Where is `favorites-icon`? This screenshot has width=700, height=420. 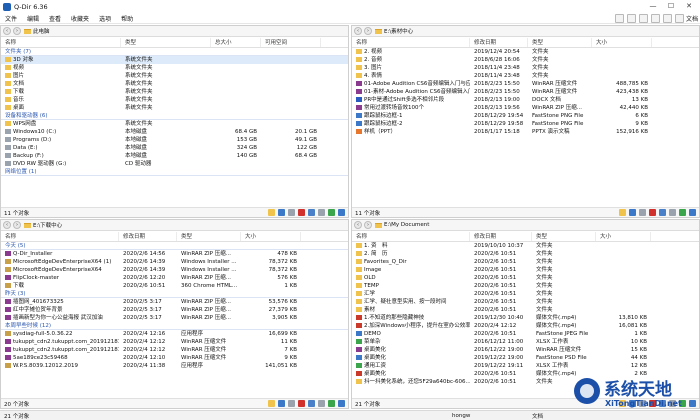 favorites-icon is located at coordinates (667, 18).